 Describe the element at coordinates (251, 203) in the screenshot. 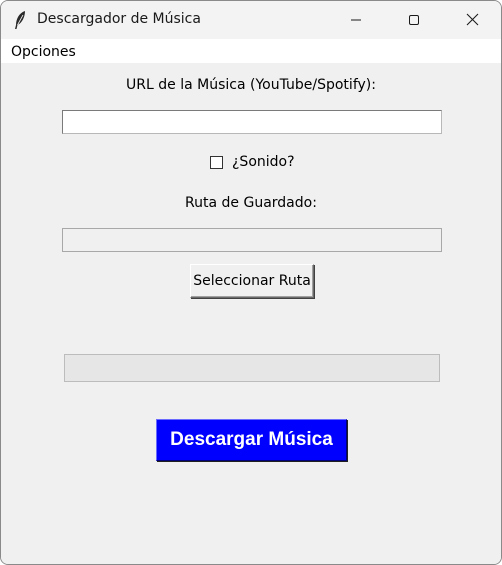

I see `save-path-label: Ruta de Guardado:` at that location.